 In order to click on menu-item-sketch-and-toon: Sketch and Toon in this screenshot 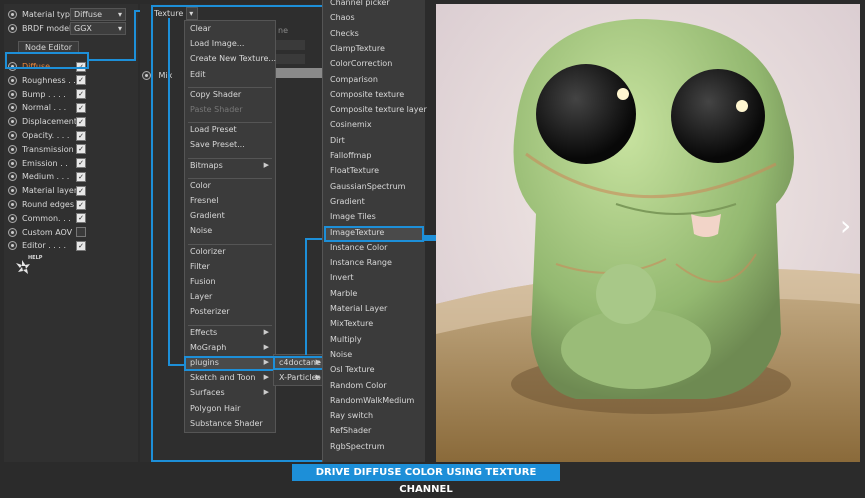, I will do `click(222, 377)`.